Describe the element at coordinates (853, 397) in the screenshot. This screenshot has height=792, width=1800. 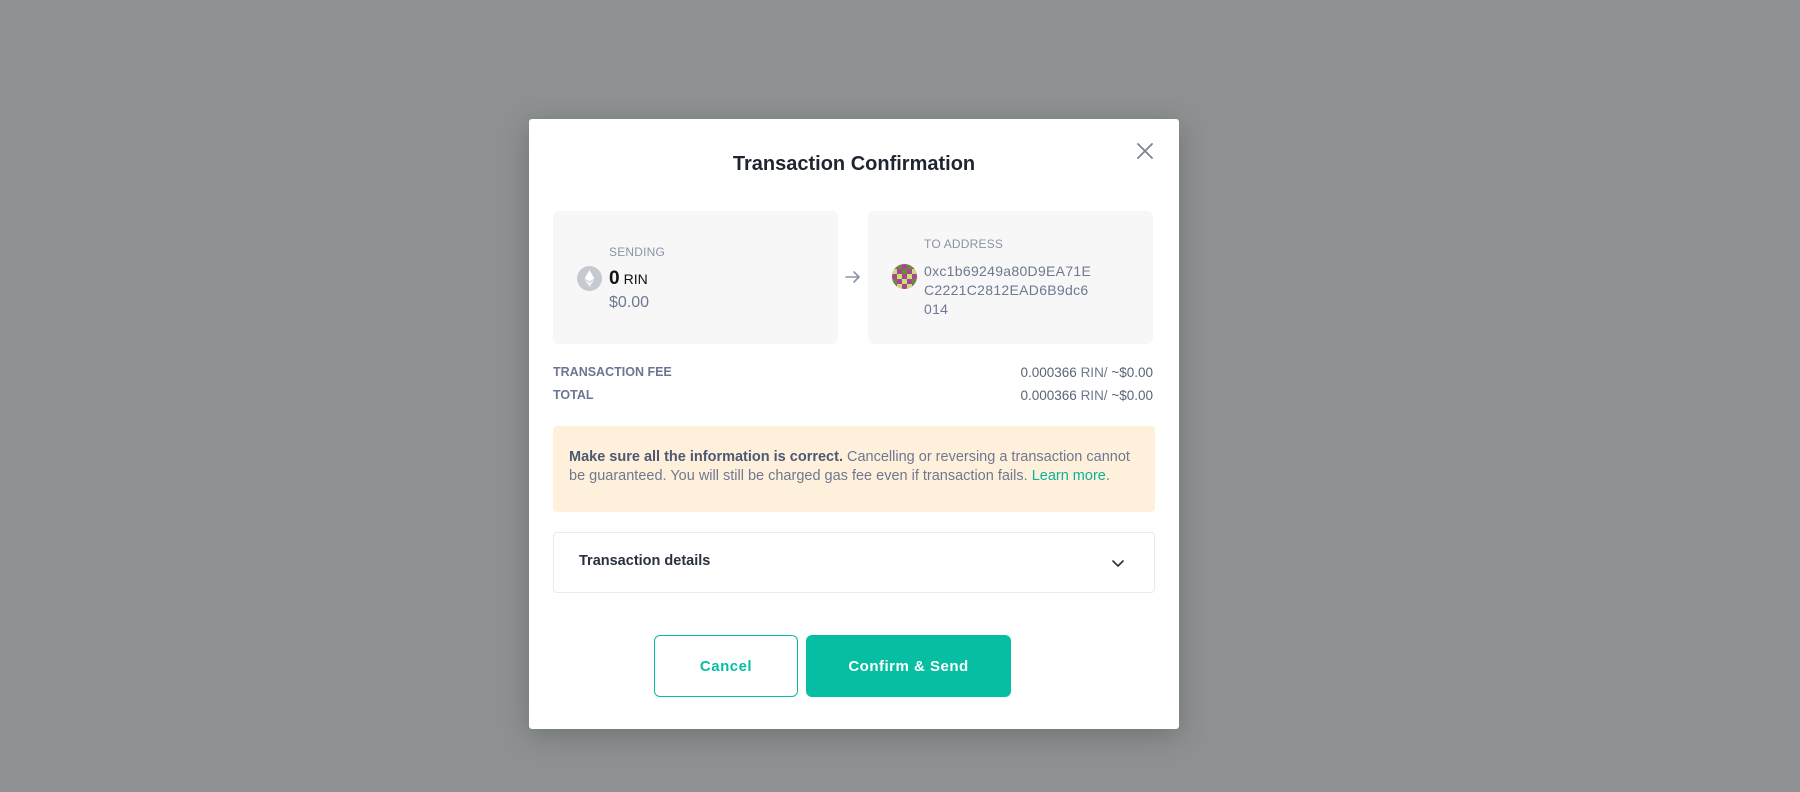
I see `total-row: TOTAL 0.000366 RIN/ ~$0.00` at that location.